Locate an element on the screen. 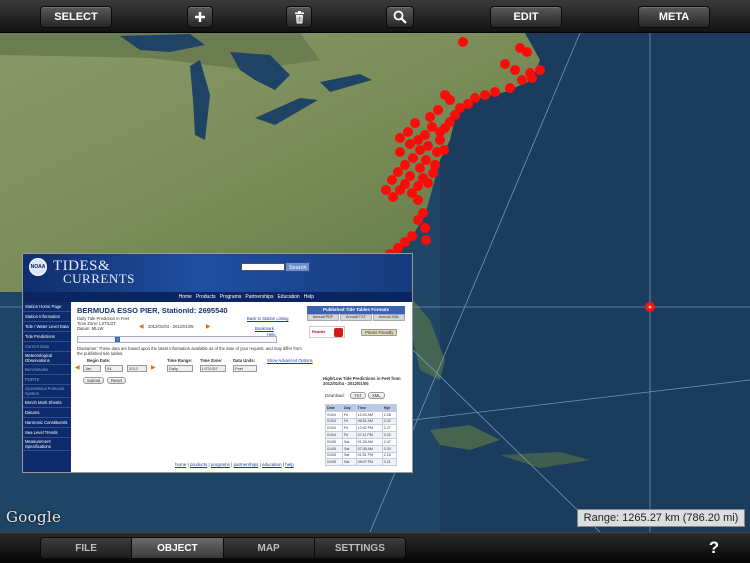  info-icon: ? is located at coordinates (117, 339).